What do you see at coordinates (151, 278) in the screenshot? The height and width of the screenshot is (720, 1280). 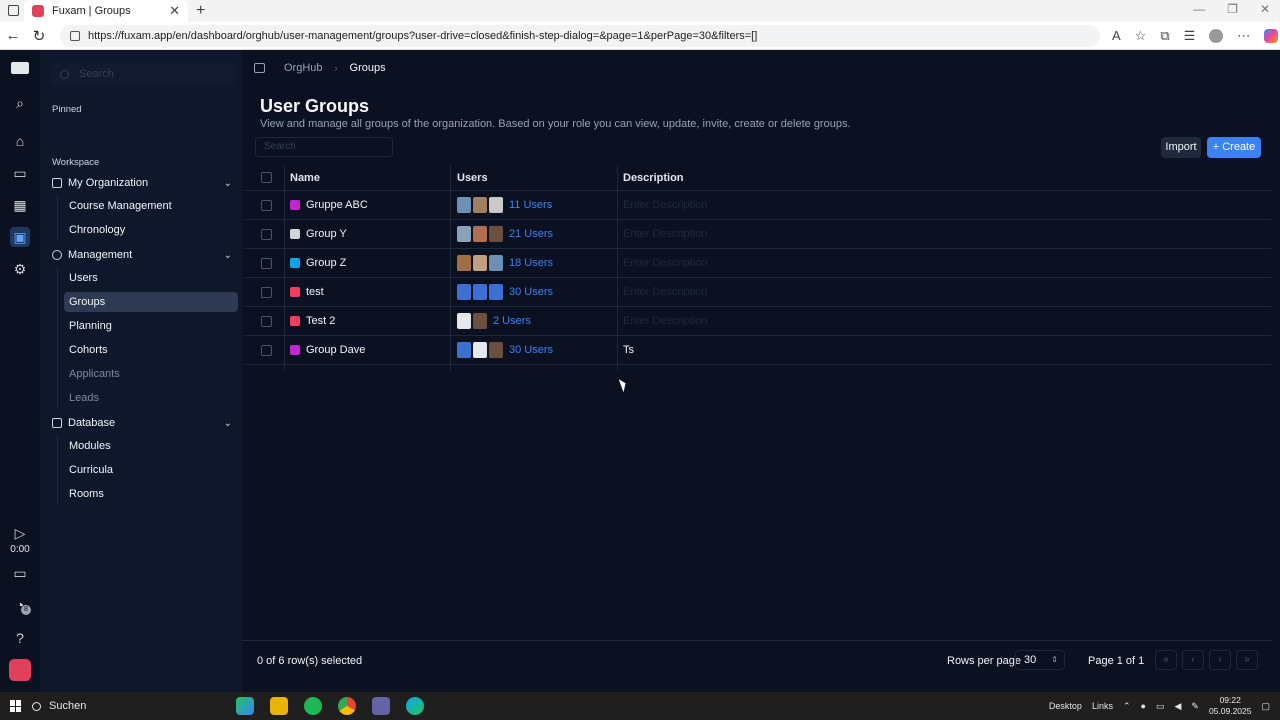 I see `sidebar-item-users: Users` at bounding box center [151, 278].